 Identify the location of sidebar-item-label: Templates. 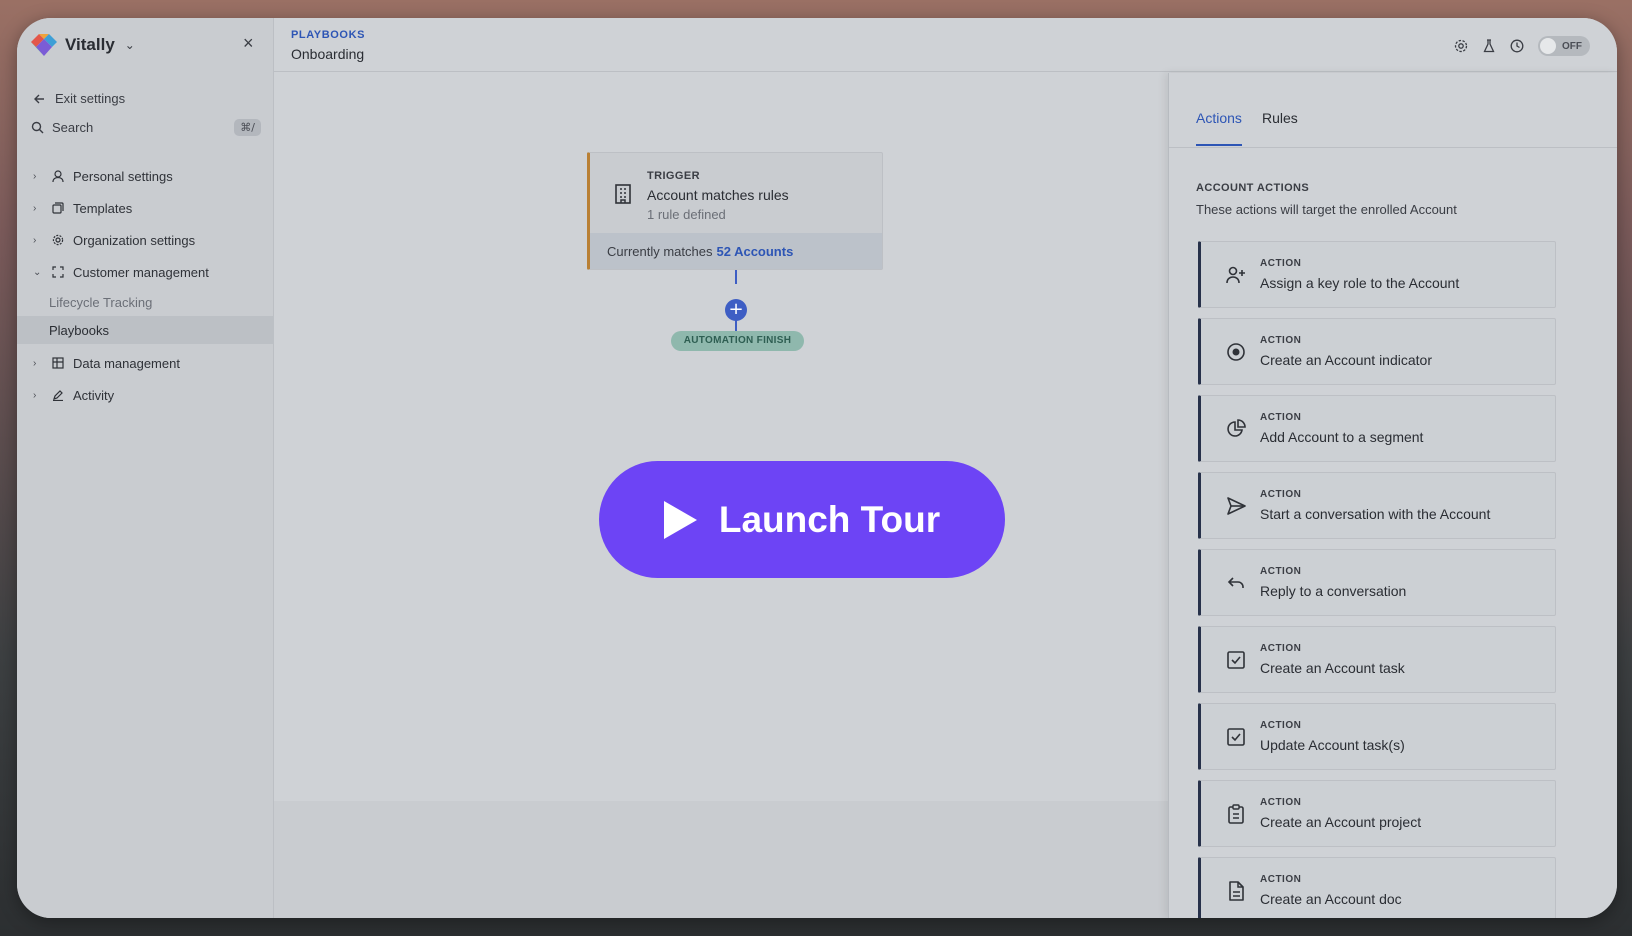
(103, 208).